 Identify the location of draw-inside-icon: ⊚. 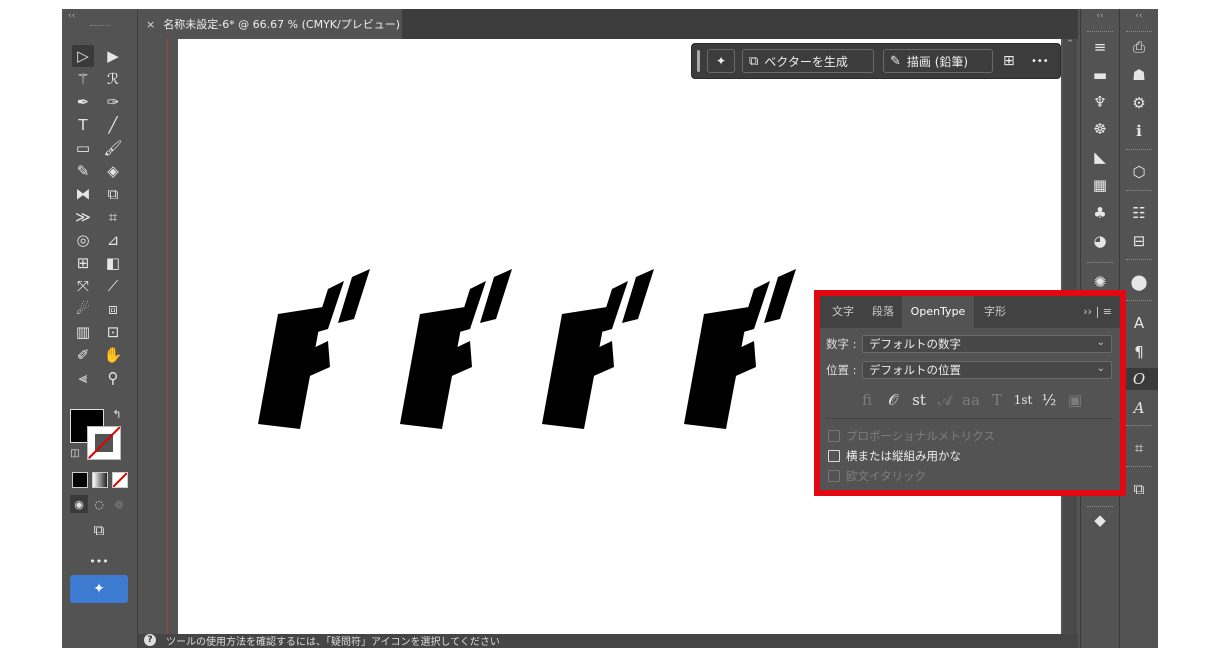
(119, 504).